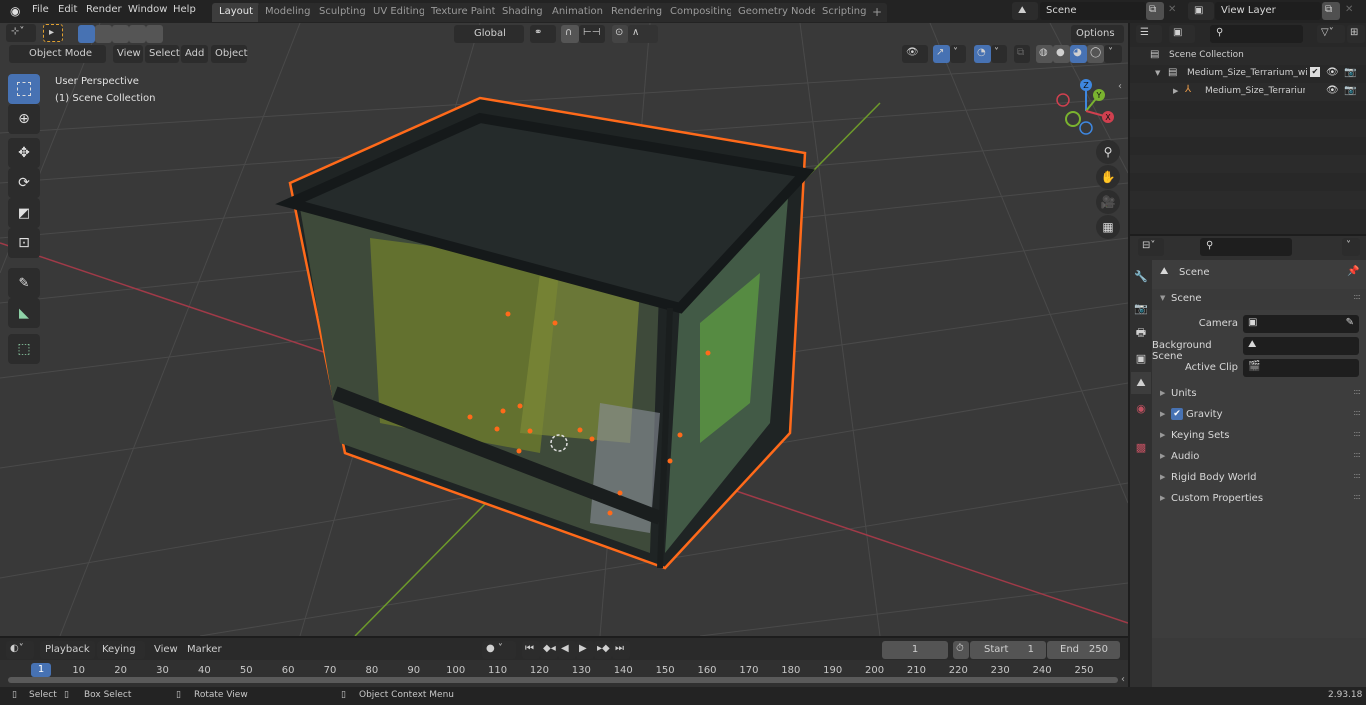 The image size is (1366, 705). Describe the element at coordinates (1141, 276) in the screenshot. I see `tab-tool: 🔧` at that location.